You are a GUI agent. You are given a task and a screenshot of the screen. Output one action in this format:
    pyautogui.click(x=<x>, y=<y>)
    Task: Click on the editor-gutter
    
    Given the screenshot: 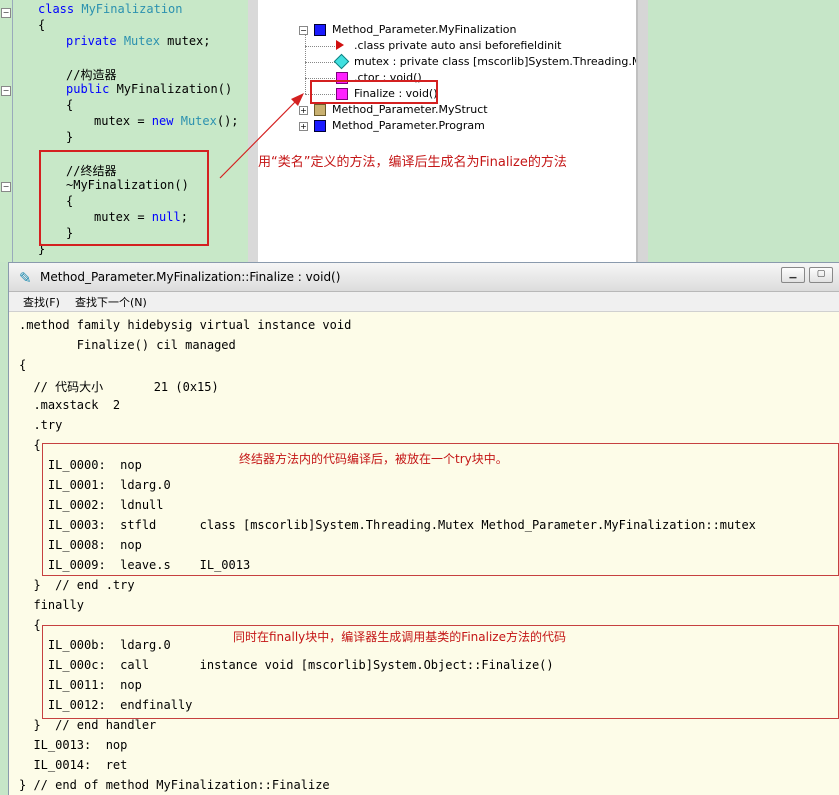 What is the action you would take?
    pyautogui.click(x=6, y=131)
    